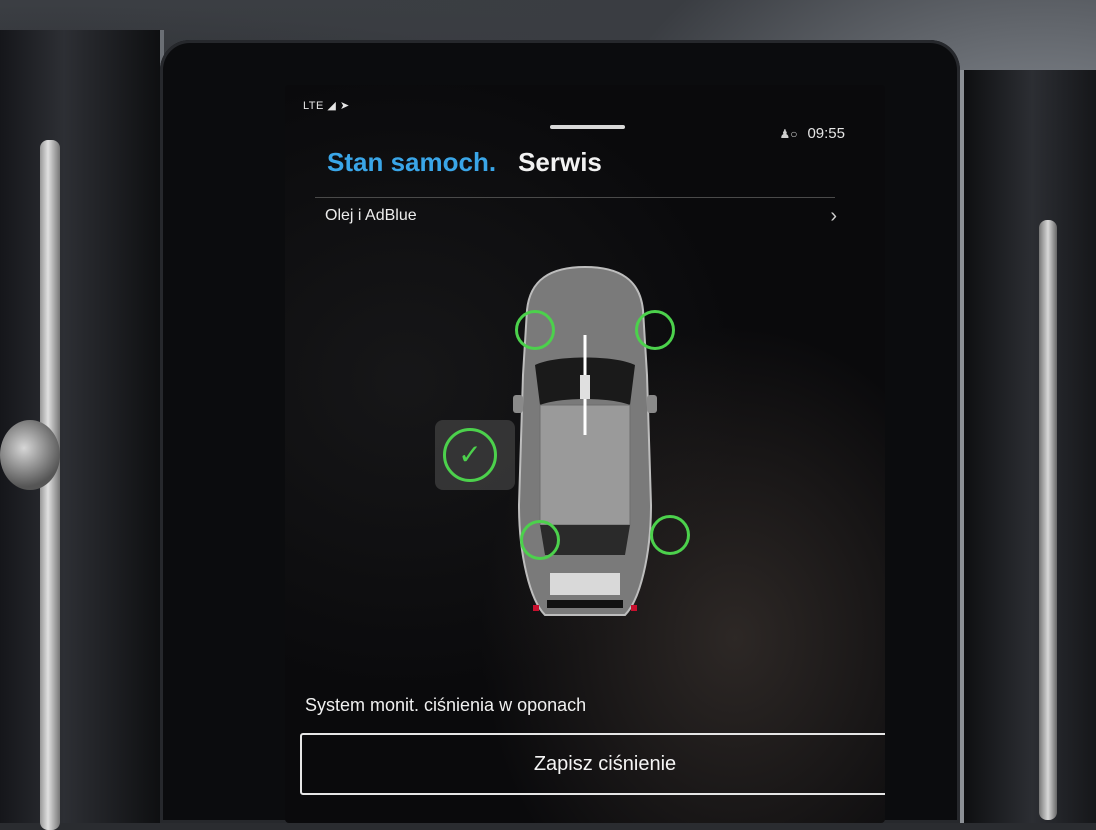 This screenshot has height=830, width=1096. I want to click on left-vent-knob, so click(30, 455).